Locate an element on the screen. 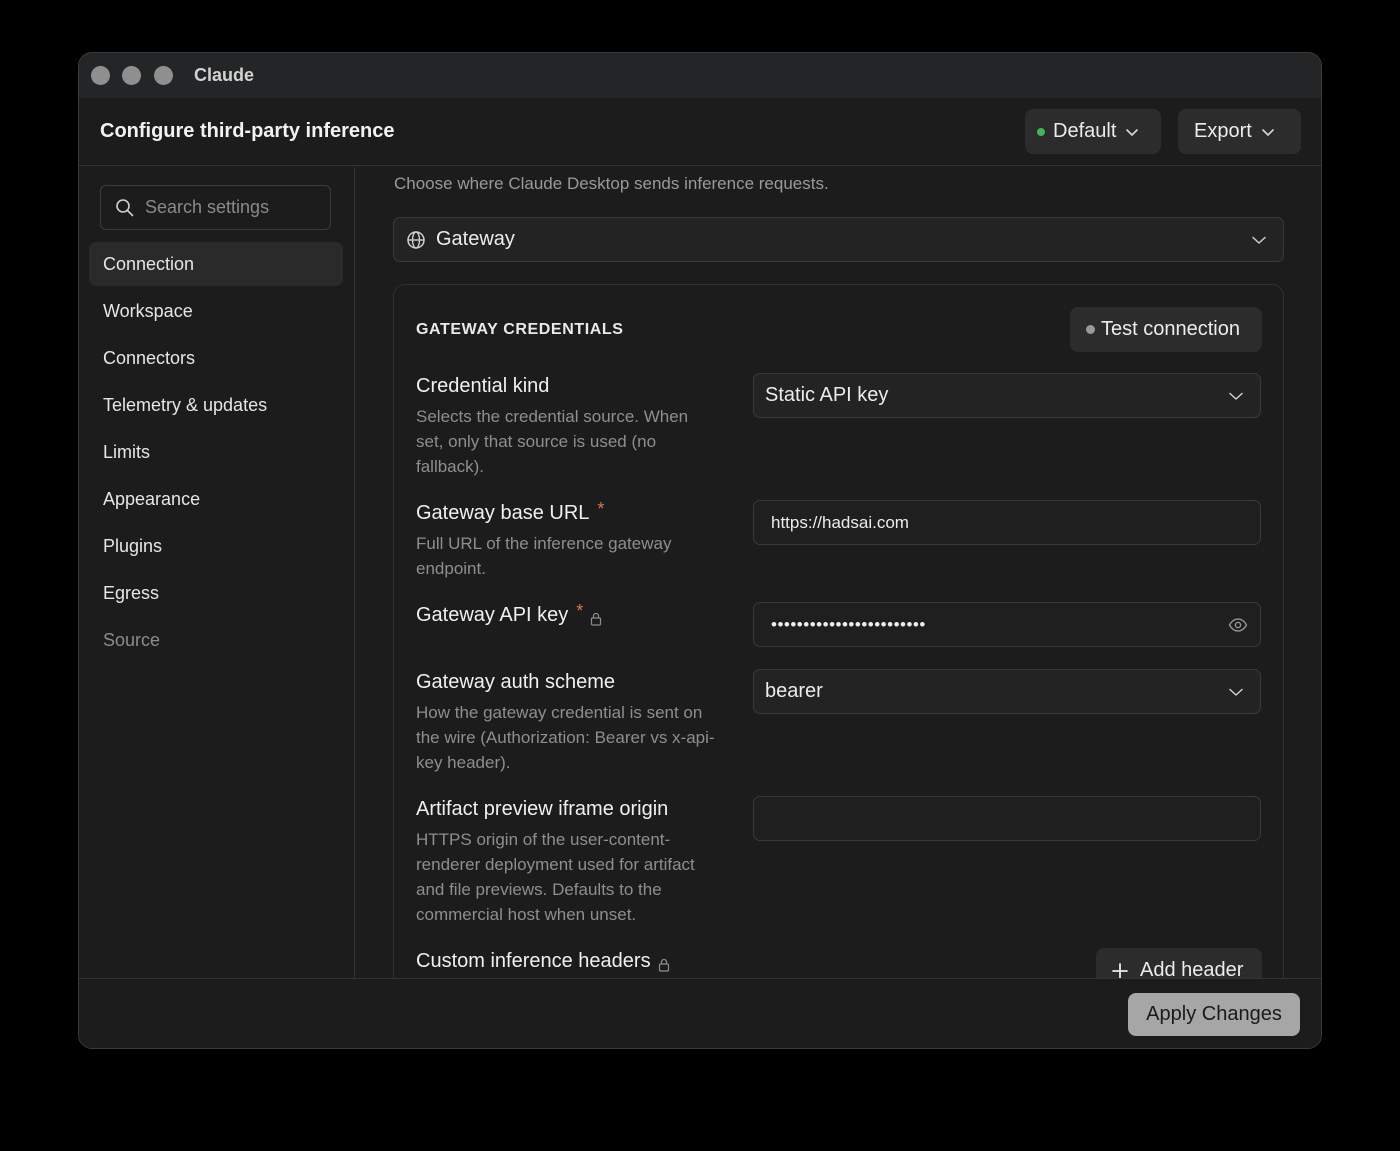 The image size is (1400, 1151). eye-icon is located at coordinates (1238, 625).